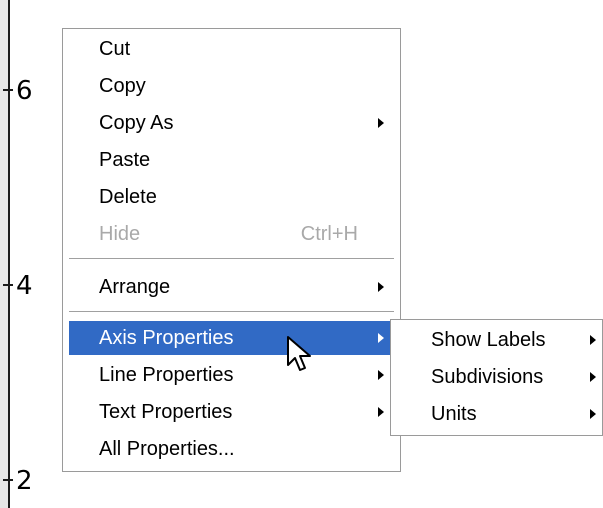 The width and height of the screenshot is (603, 508). What do you see at coordinates (231, 49) in the screenshot?
I see `menu-item-cut: Cut` at bounding box center [231, 49].